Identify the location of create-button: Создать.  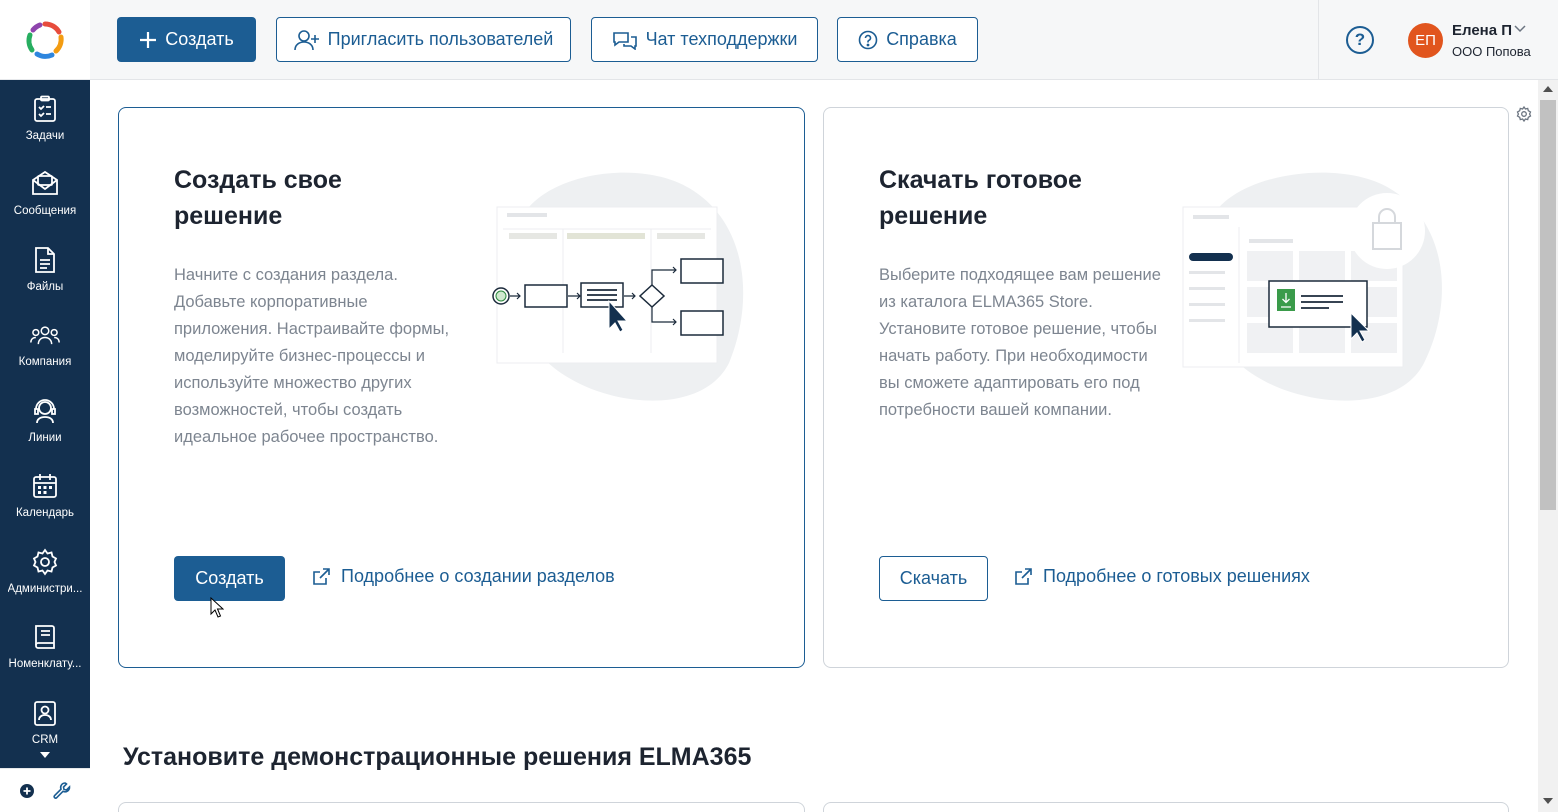
(186, 39).